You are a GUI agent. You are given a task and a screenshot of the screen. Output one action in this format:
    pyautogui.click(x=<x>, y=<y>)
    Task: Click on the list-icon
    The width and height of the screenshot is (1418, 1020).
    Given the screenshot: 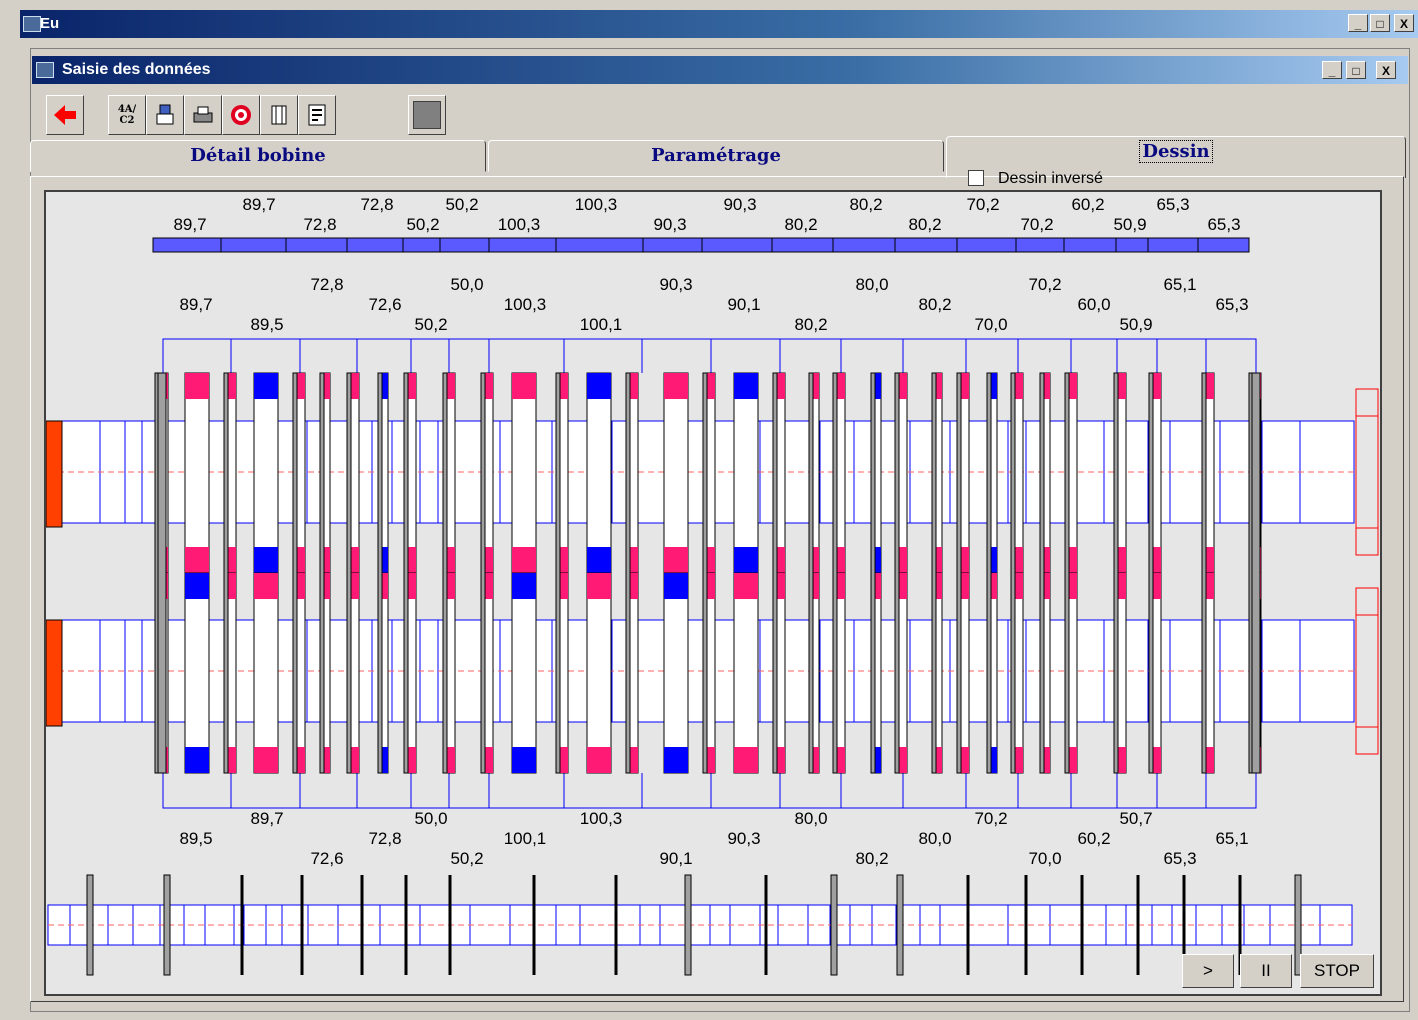 What is the action you would take?
    pyautogui.click(x=317, y=115)
    